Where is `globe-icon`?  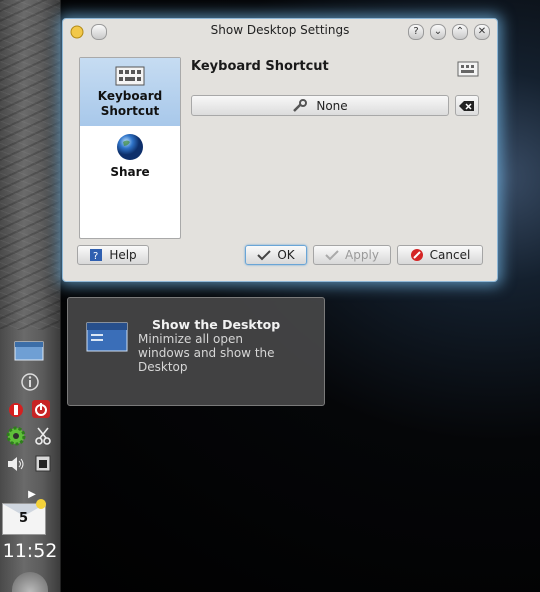 globe-icon is located at coordinates (130, 147).